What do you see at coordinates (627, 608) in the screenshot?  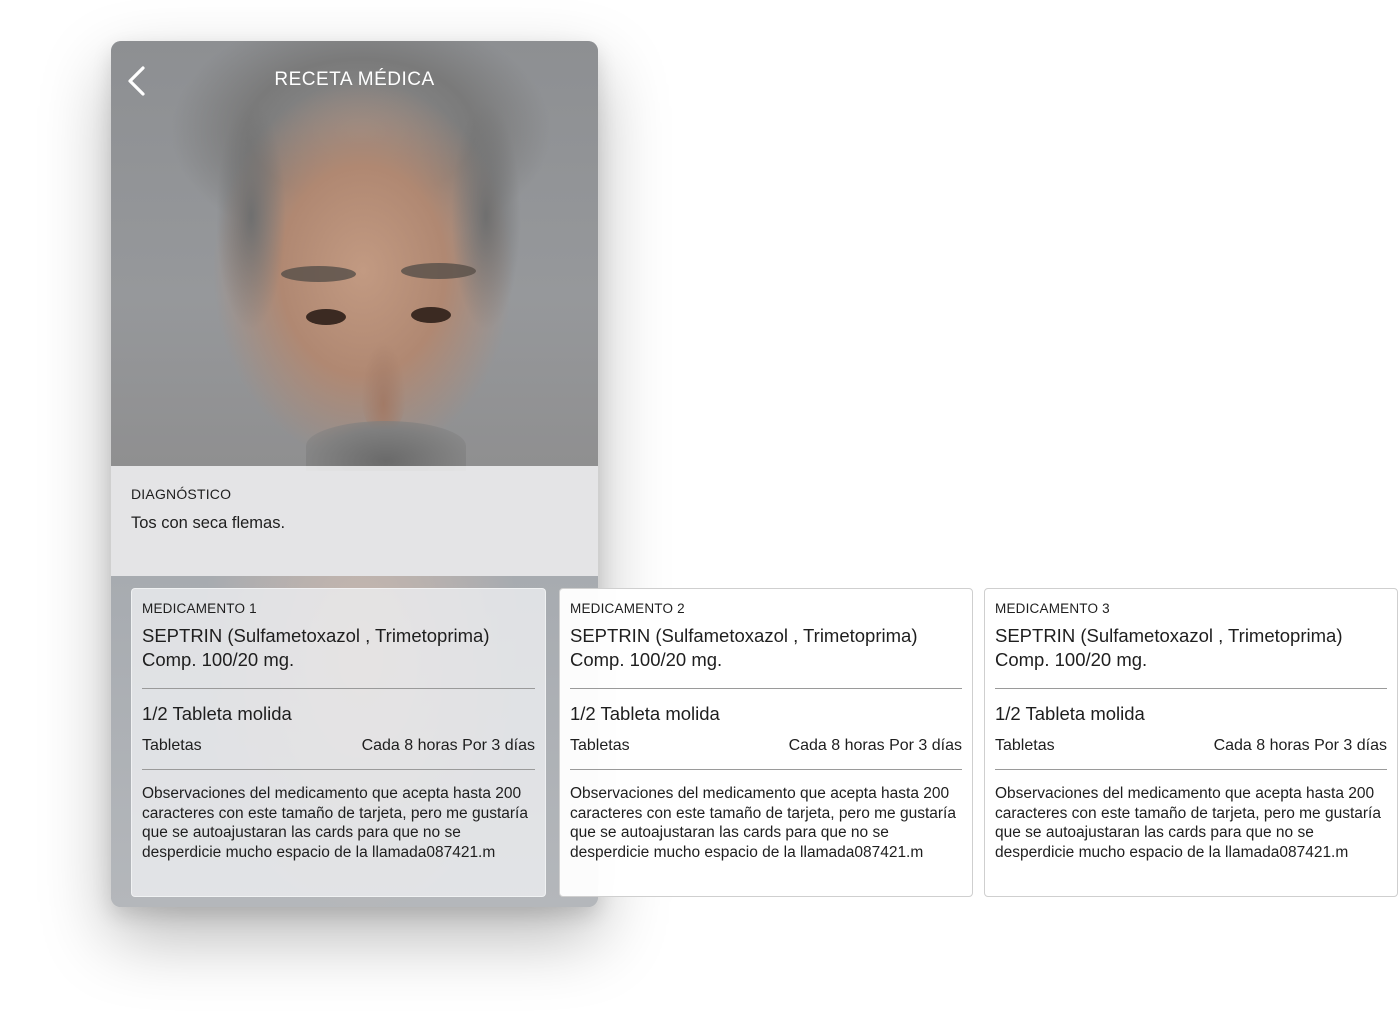 I see `medication-label: MEDICAMENTO 2` at bounding box center [627, 608].